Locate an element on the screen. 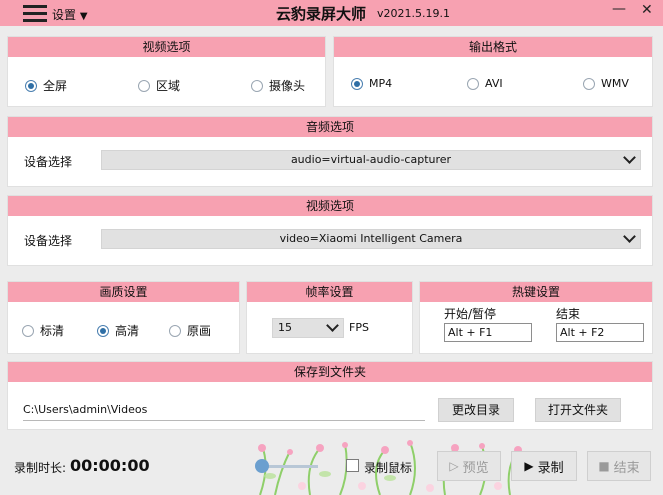 Image resolution: width=663 pixels, height=495 pixels. minimize-button: — is located at coordinates (619, 9).